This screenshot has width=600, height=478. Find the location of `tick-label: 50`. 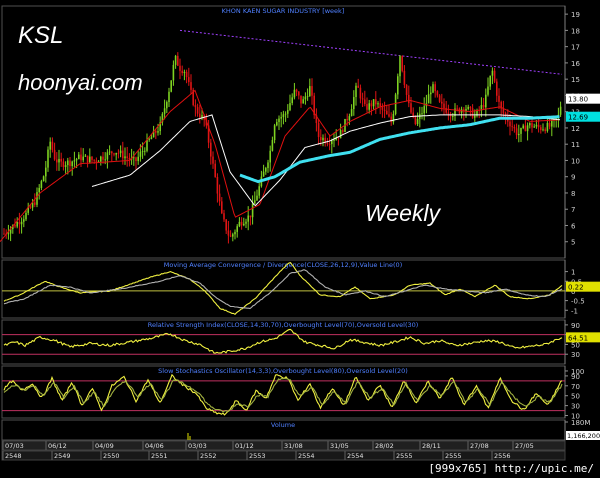

tick-label: 50 is located at coordinates (575, 397).